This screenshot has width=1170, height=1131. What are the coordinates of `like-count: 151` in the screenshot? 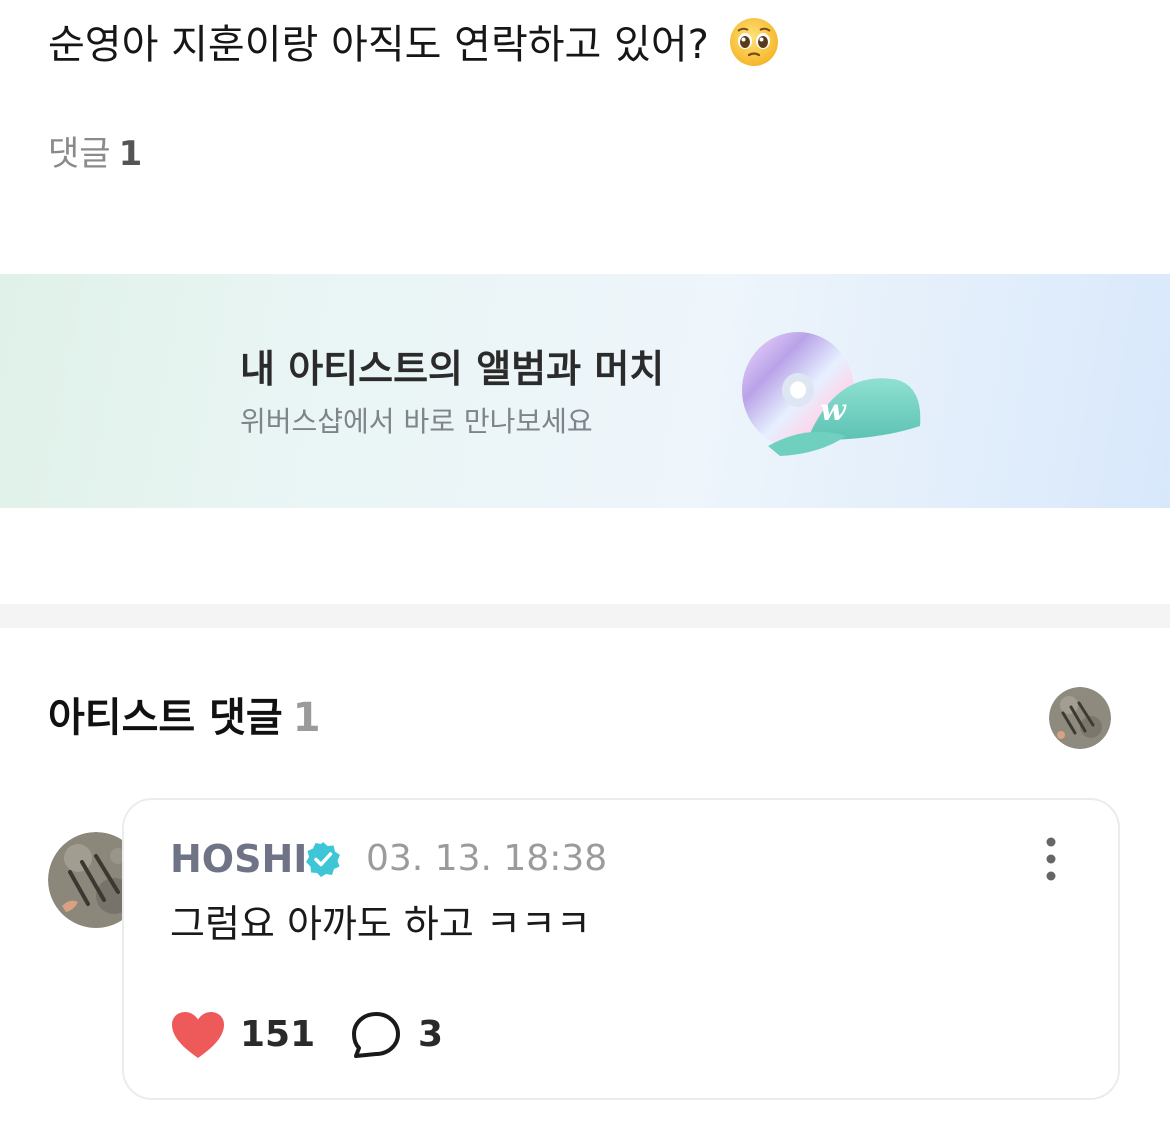 It's located at (278, 1034).